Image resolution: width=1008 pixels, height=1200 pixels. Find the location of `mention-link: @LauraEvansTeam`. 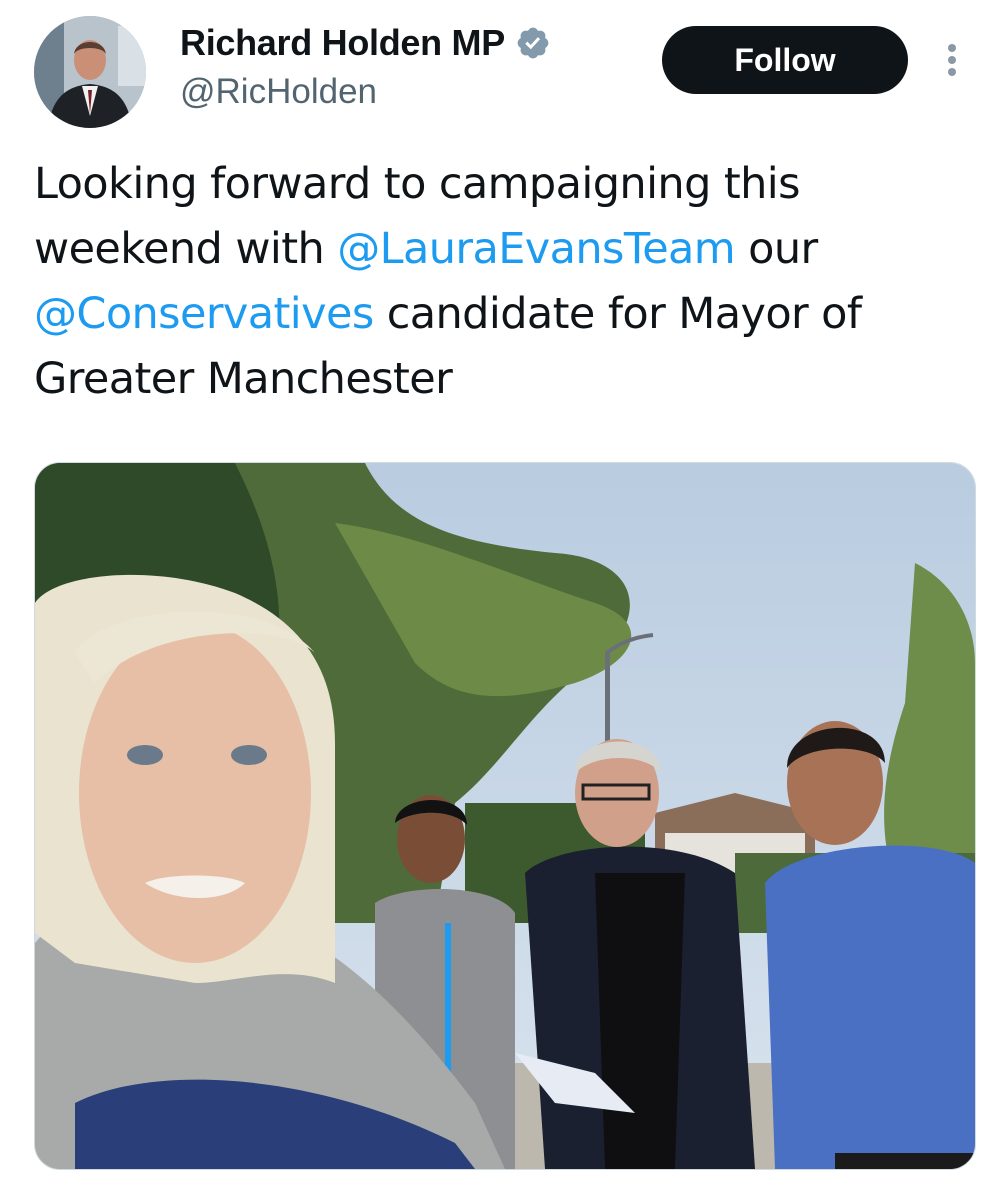

mention-link: @LauraEvansTeam is located at coordinates (536, 249).